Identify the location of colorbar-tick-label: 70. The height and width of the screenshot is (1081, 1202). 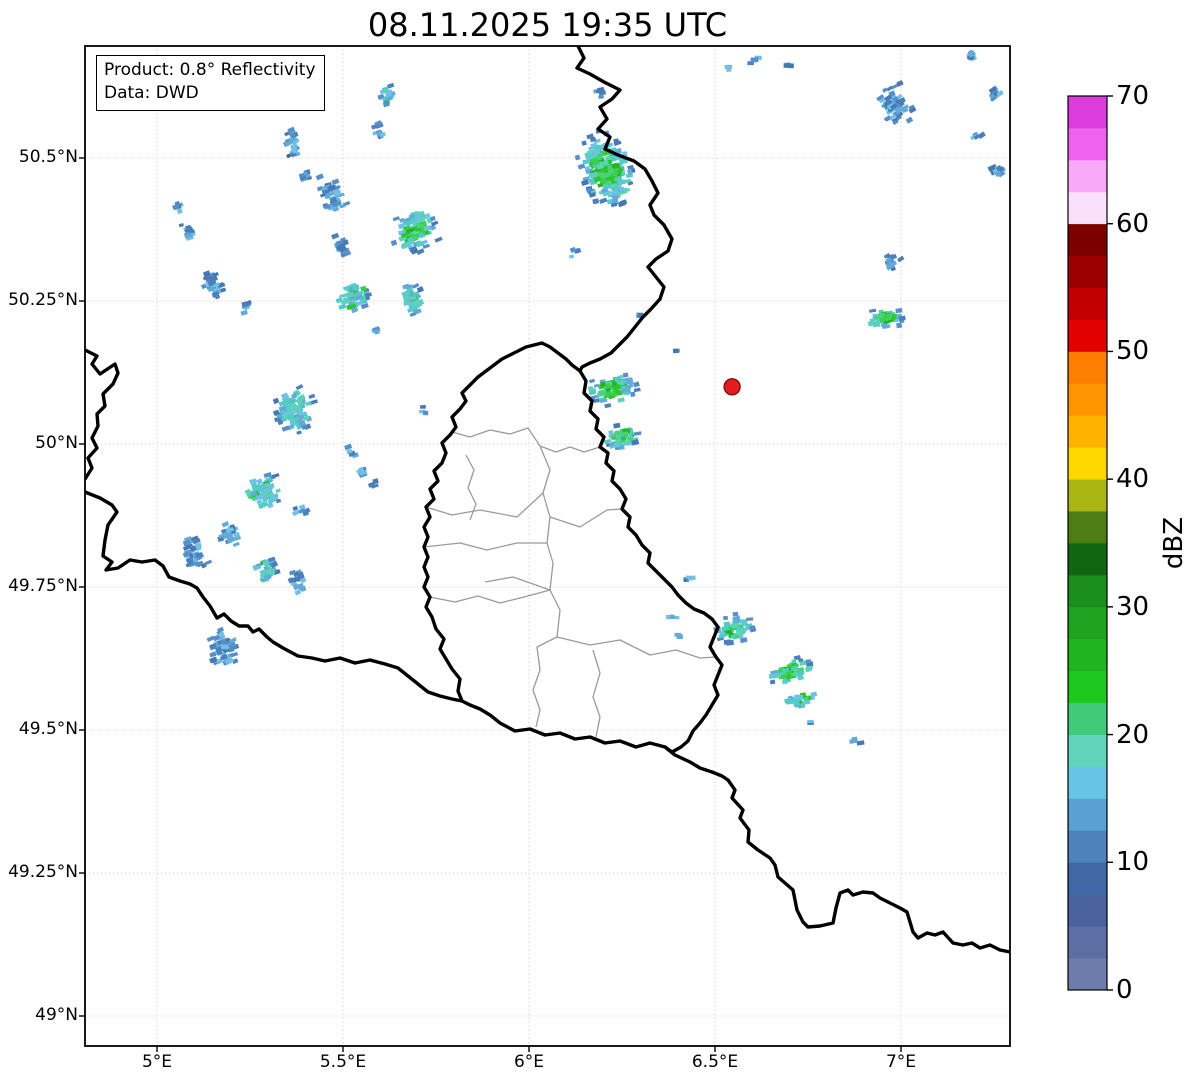
(1133, 96).